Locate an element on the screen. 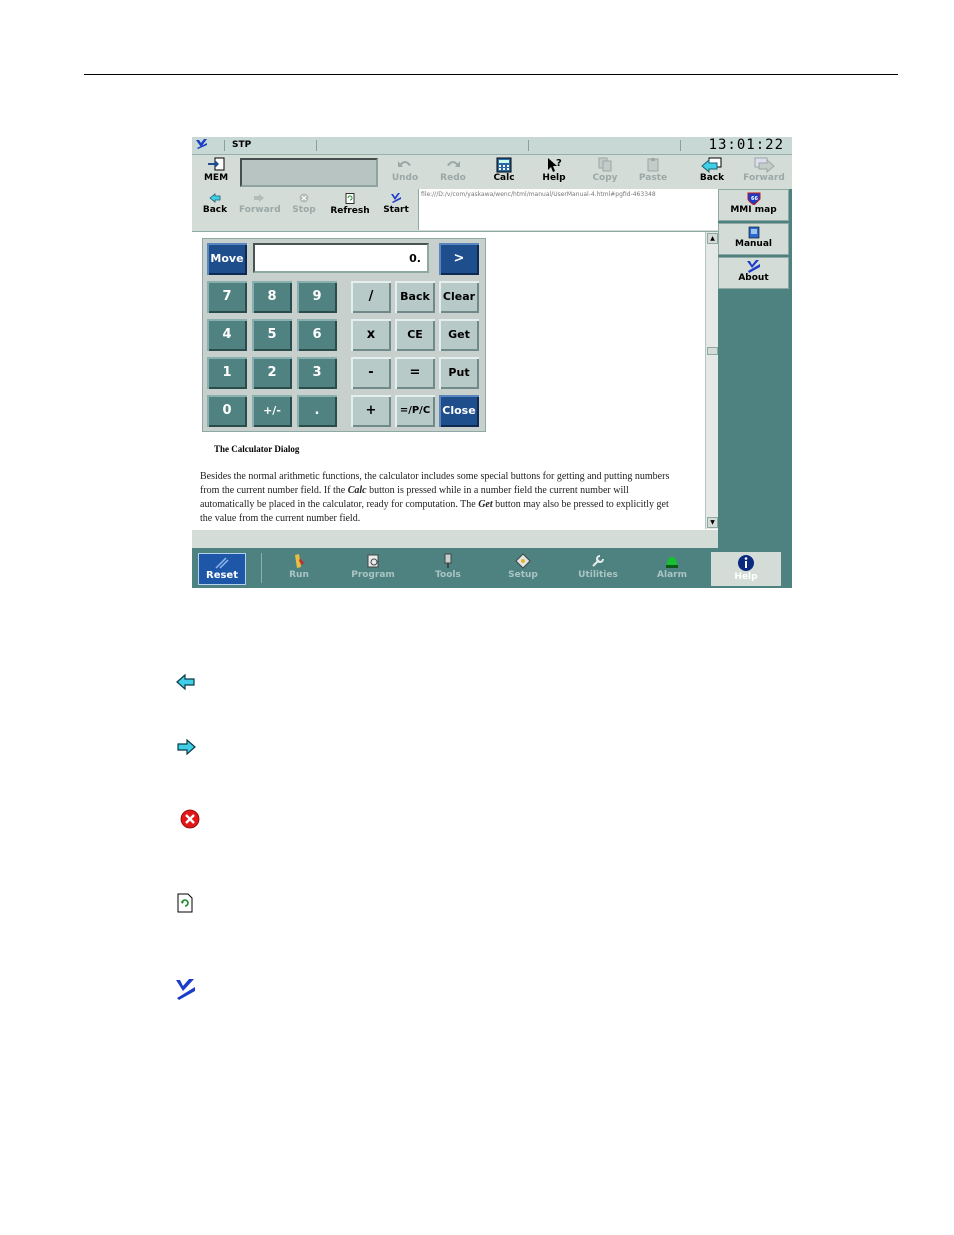  move-button: Move is located at coordinates (227, 259).